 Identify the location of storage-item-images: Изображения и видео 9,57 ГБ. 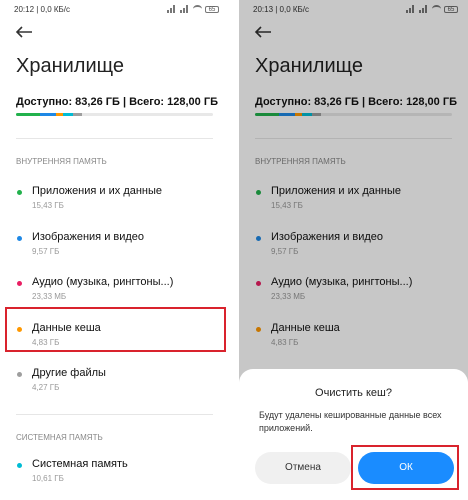
(114, 249).